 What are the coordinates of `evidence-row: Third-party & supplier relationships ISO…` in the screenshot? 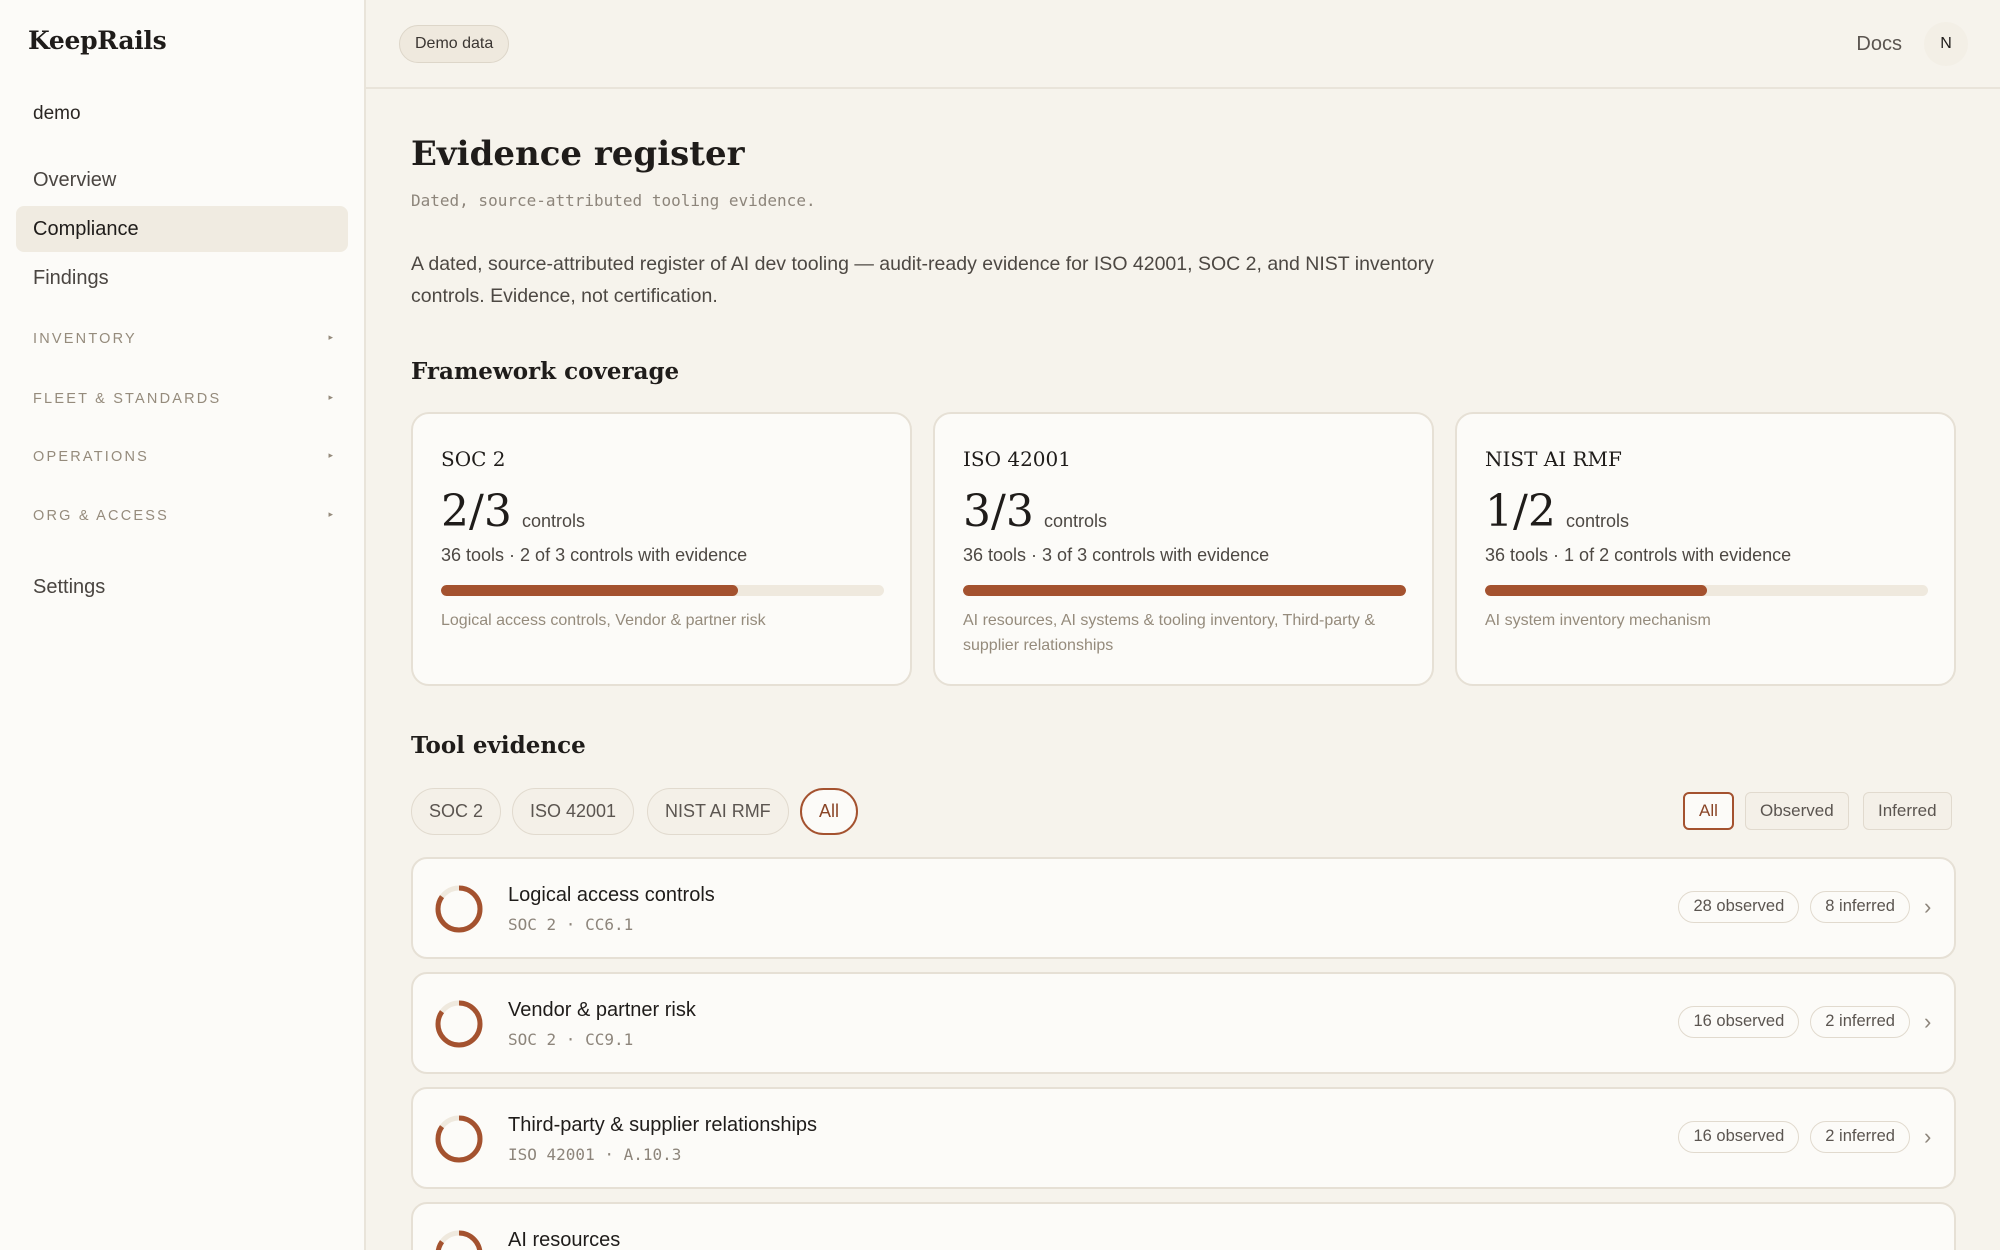 It's located at (1183, 1138).